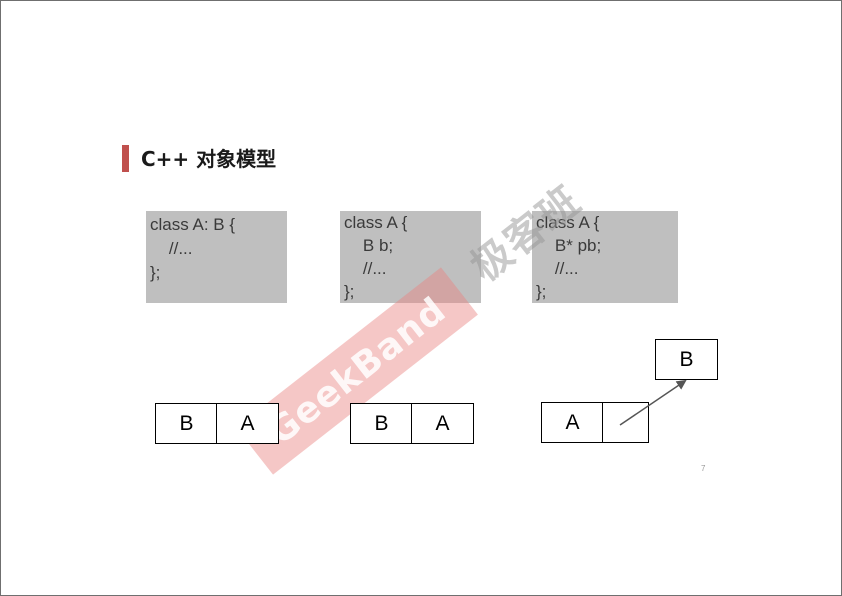 The image size is (842, 596). What do you see at coordinates (703, 468) in the screenshot?
I see `page-number: 7` at bounding box center [703, 468].